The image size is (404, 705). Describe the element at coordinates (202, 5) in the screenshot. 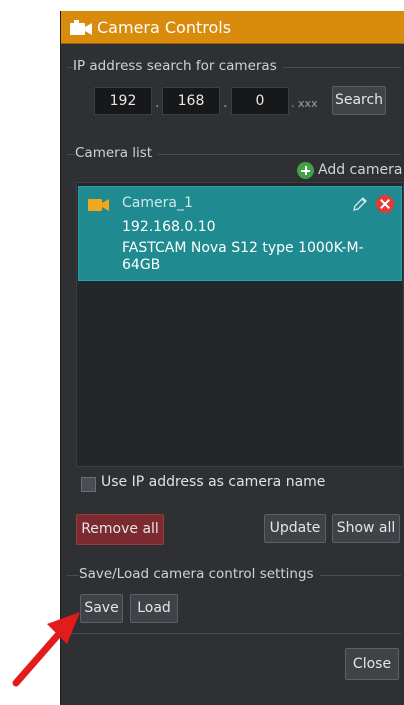

I see `top-frame` at that location.